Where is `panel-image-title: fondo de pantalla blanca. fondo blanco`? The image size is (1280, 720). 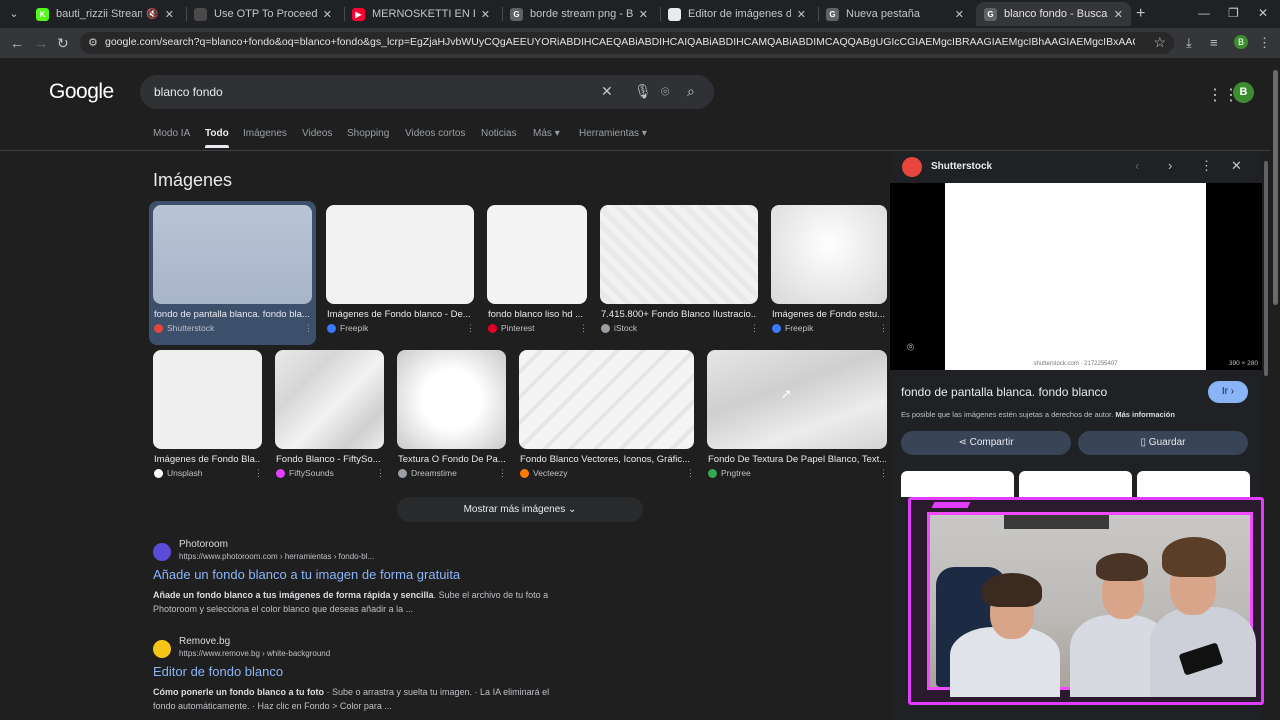 panel-image-title: fondo de pantalla blanca. fondo blanco is located at coordinates (1004, 392).